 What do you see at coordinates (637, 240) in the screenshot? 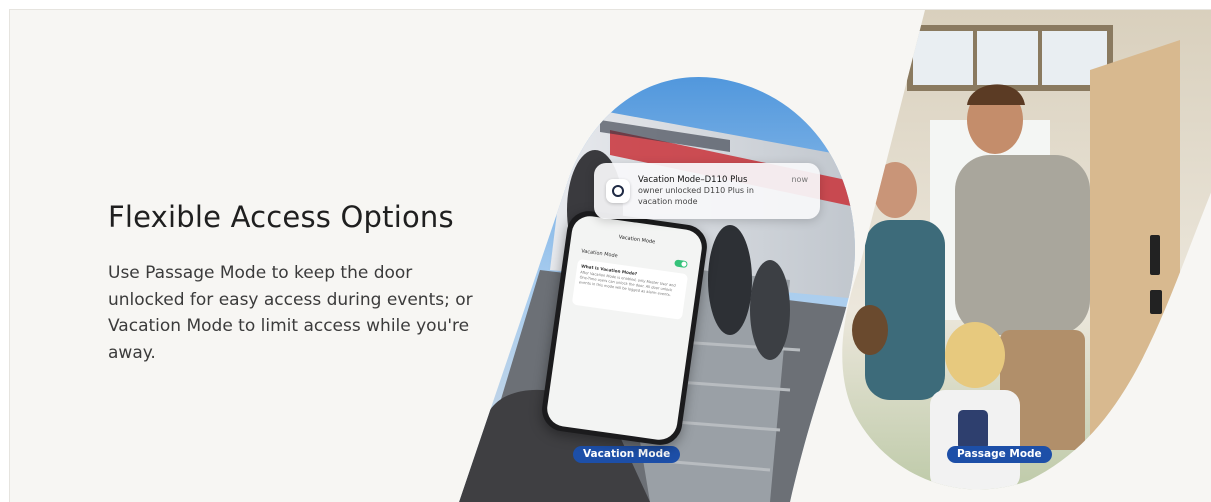
I see `screen-title: Vacation Mode` at bounding box center [637, 240].